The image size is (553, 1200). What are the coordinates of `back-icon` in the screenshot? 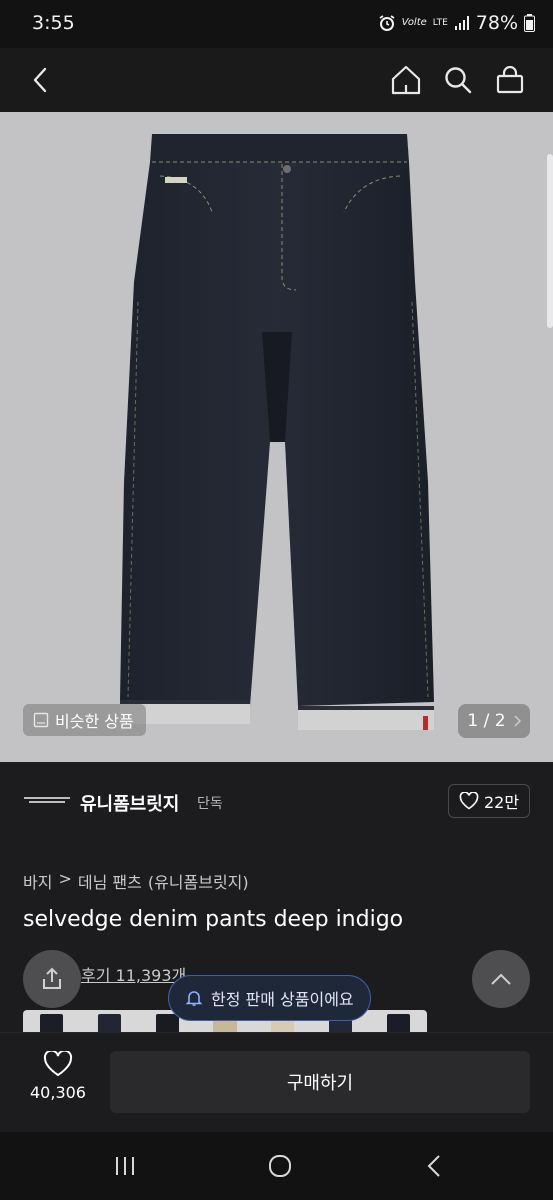 It's located at (433, 1166).